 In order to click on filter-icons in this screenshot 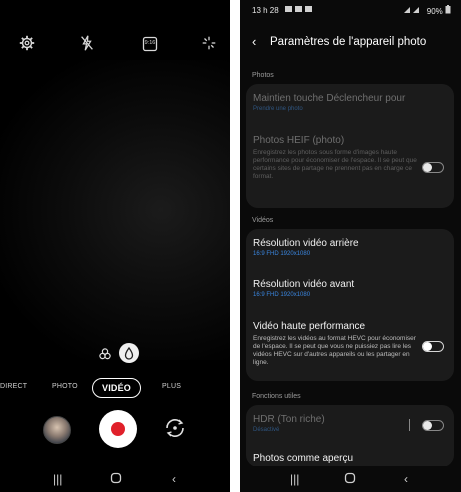, I will do `click(125, 354)`.